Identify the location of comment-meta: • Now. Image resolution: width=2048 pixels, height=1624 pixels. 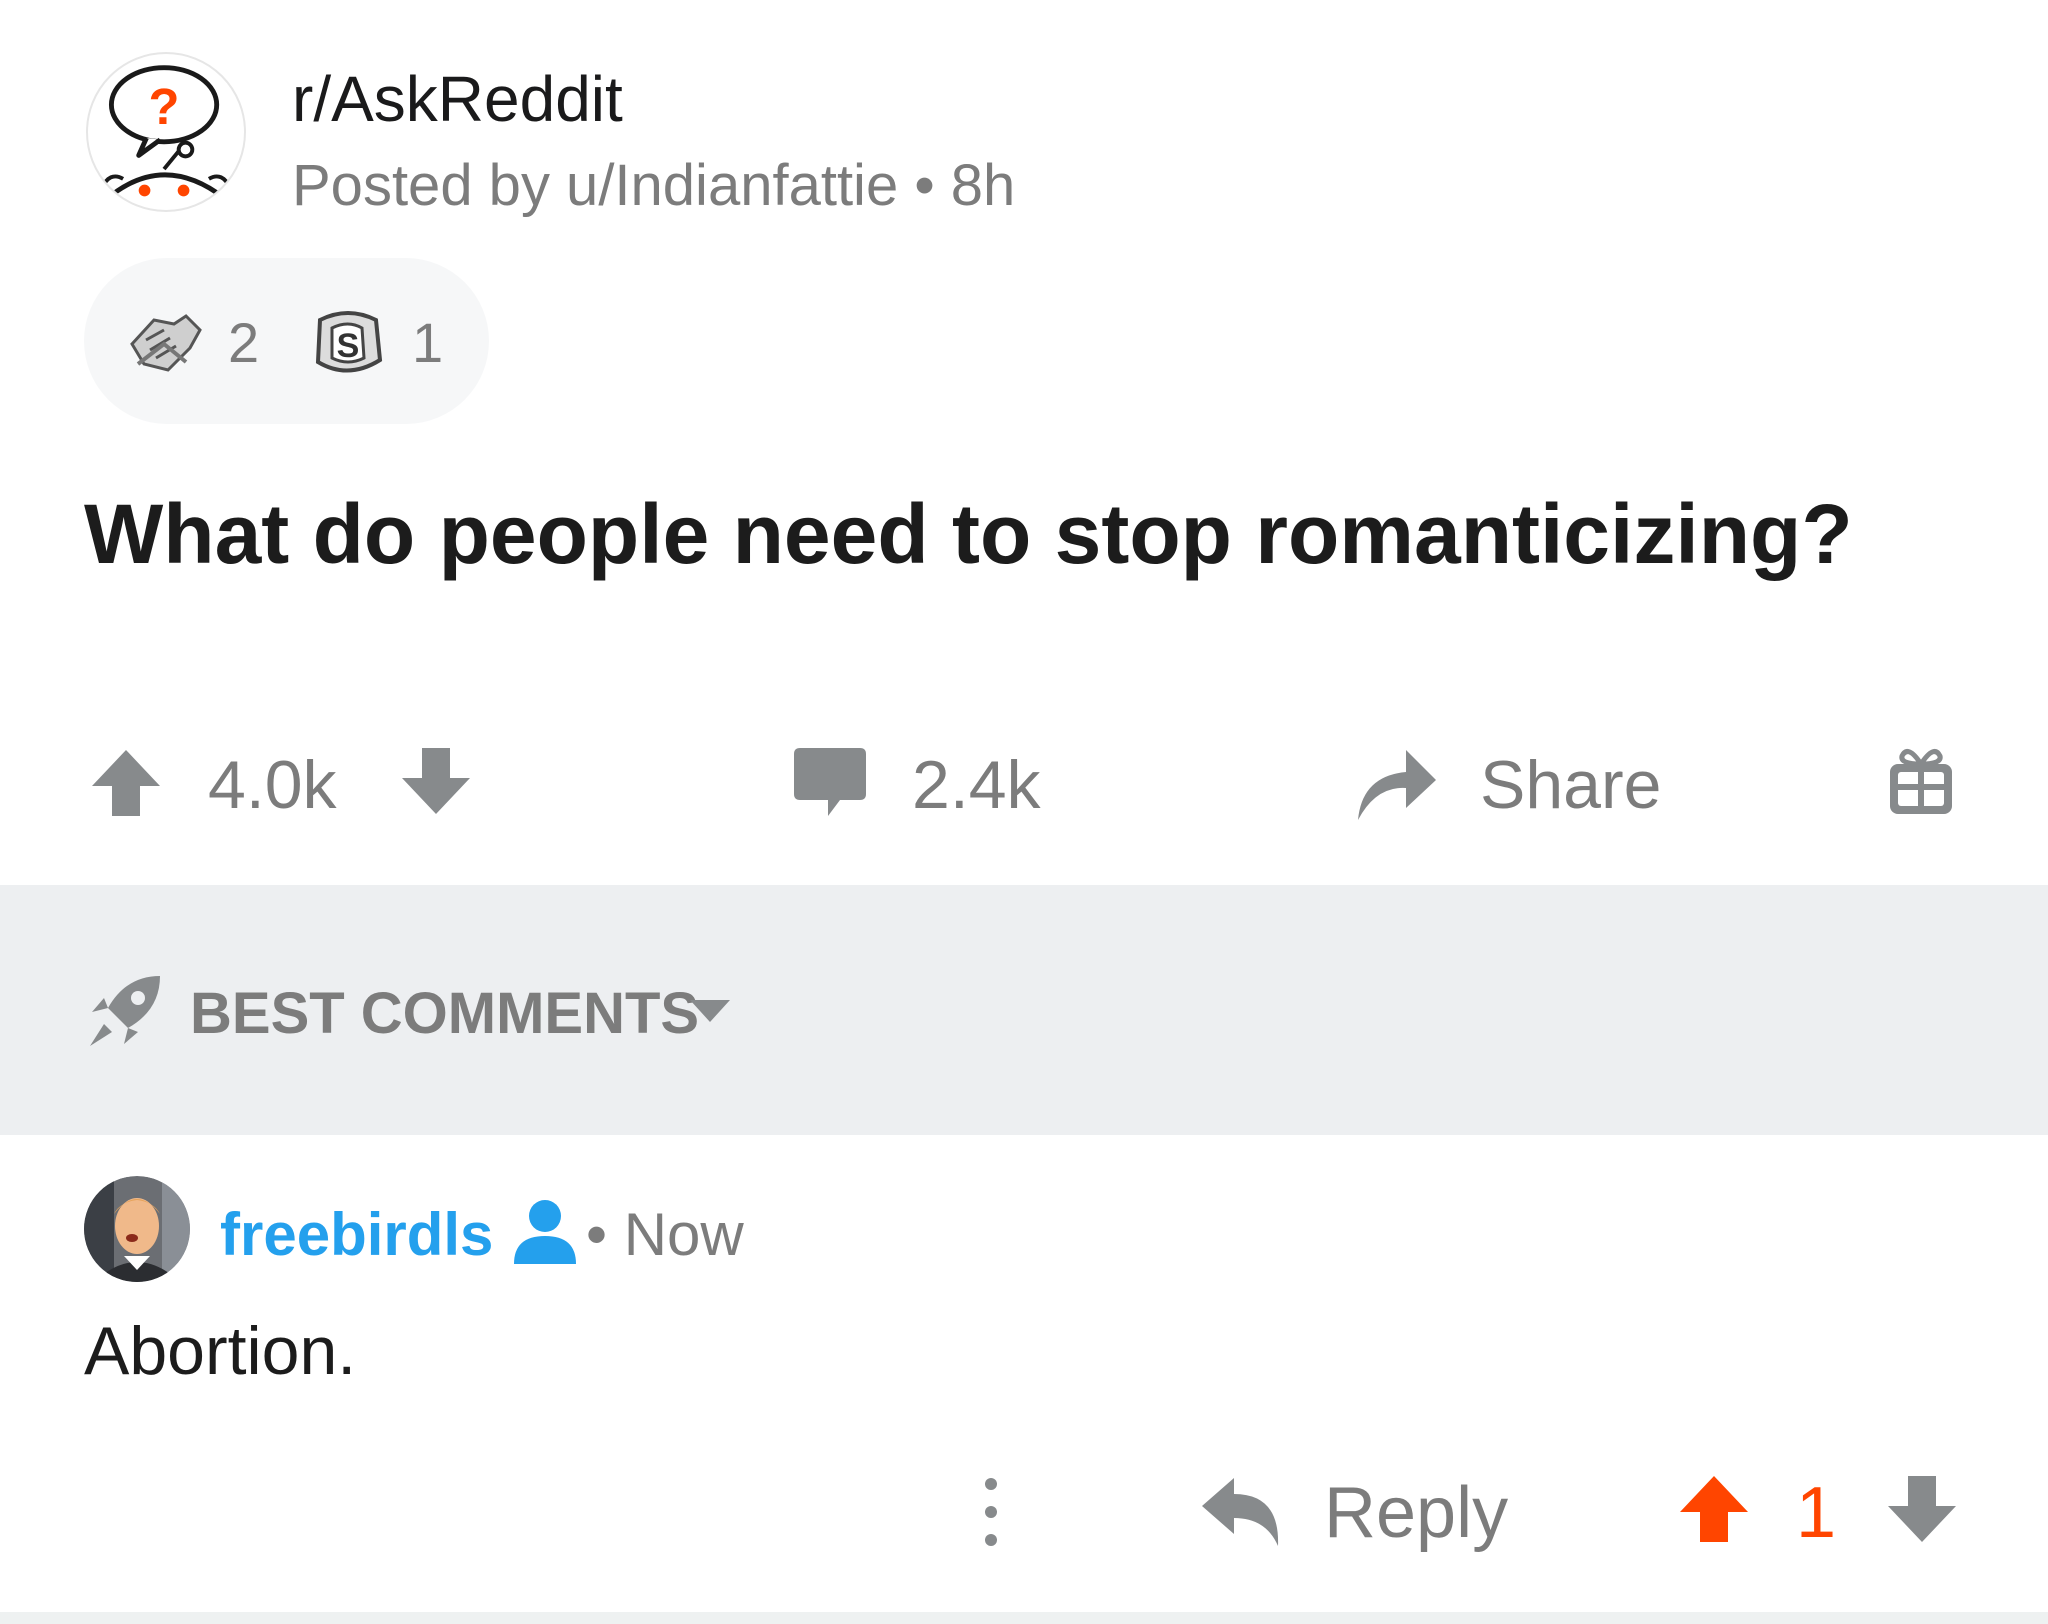
(665, 1234).